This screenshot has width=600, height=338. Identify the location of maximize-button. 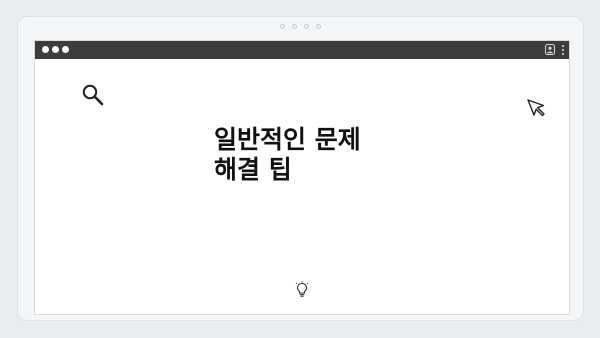
(65, 49).